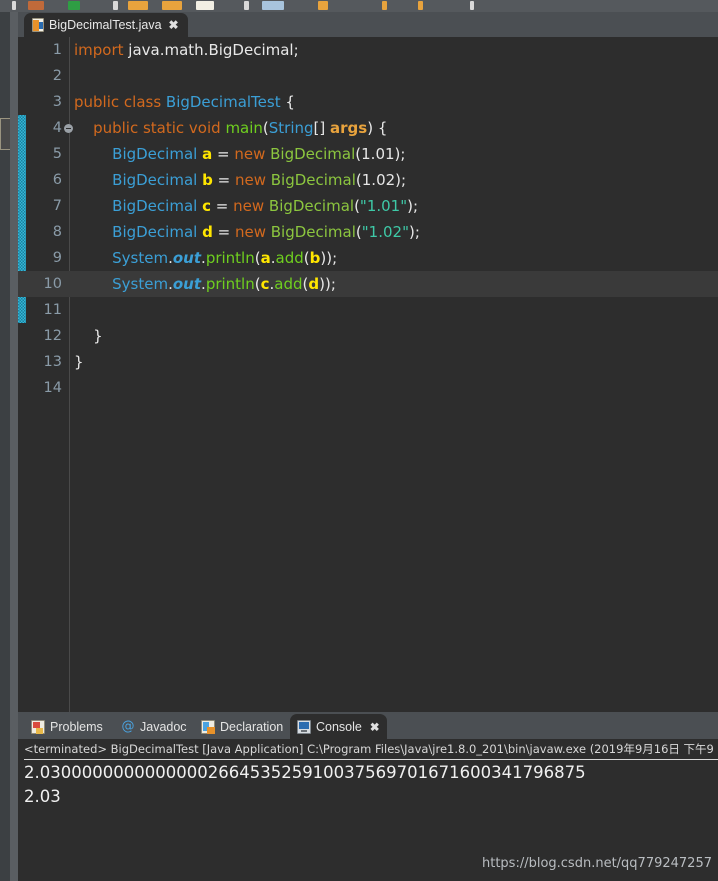 The height and width of the screenshot is (881, 718). Describe the element at coordinates (378, 154) in the screenshot. I see `code-token: 1.01` at that location.